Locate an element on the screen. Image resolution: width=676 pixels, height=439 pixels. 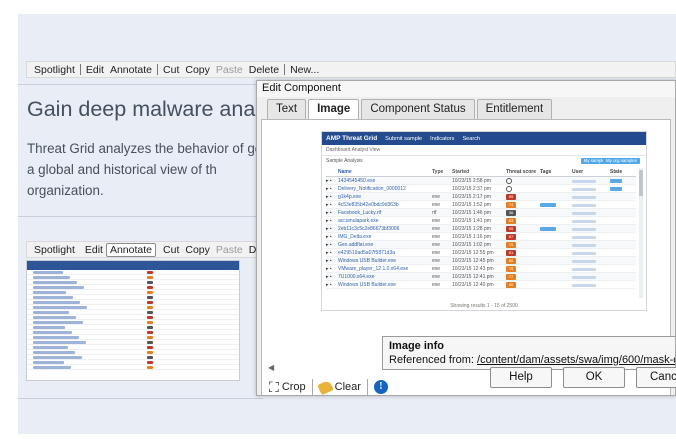
app-brand: AMP Threat Grid is located at coordinates (352, 138).